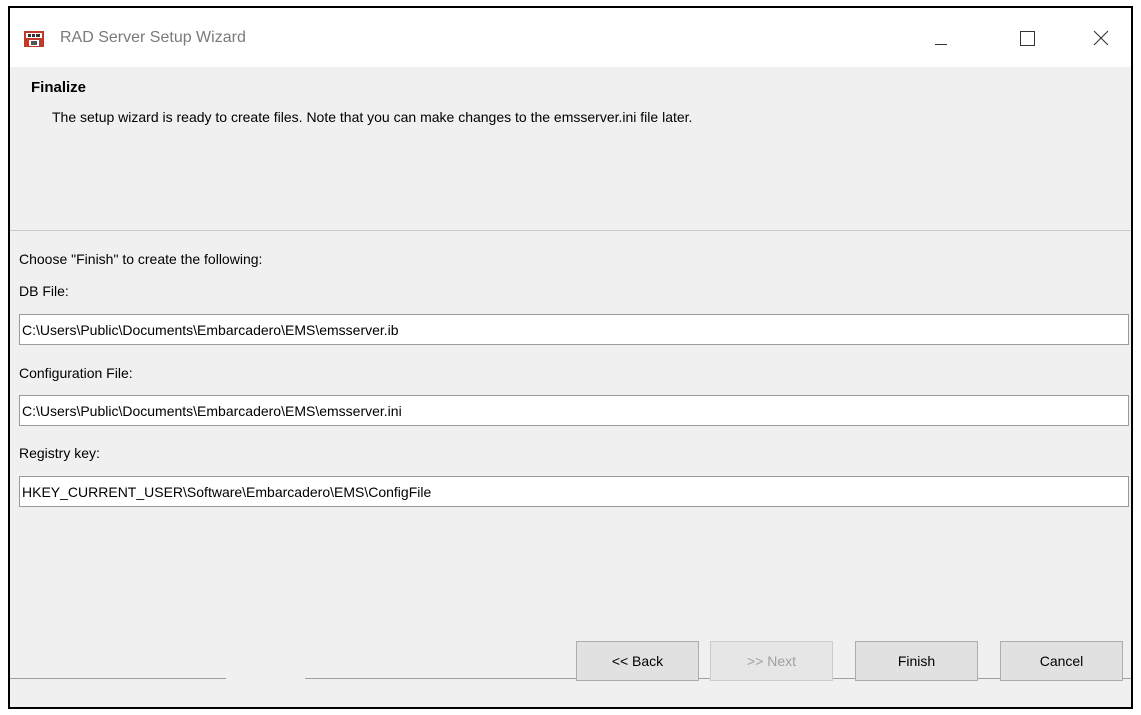 The width and height of the screenshot is (1141, 715). What do you see at coordinates (34, 39) in the screenshot?
I see `app-installer-icon` at bounding box center [34, 39].